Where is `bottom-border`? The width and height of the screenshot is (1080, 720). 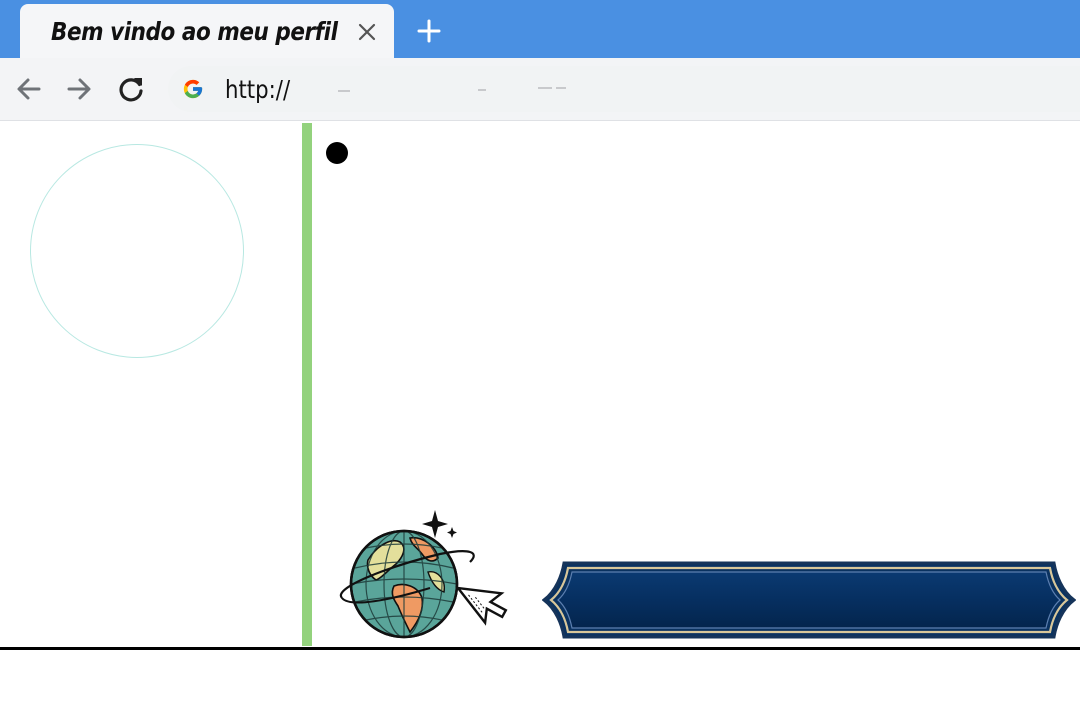
bottom-border is located at coordinates (540, 648).